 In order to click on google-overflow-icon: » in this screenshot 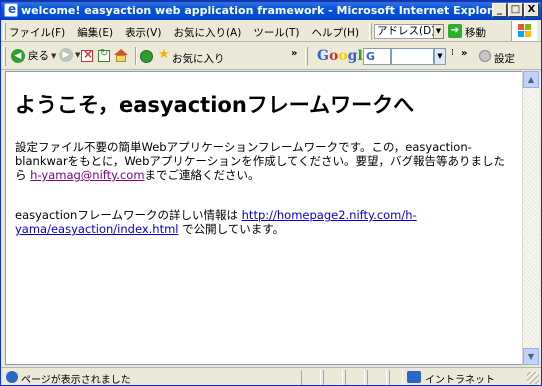, I will do `click(464, 53)`.